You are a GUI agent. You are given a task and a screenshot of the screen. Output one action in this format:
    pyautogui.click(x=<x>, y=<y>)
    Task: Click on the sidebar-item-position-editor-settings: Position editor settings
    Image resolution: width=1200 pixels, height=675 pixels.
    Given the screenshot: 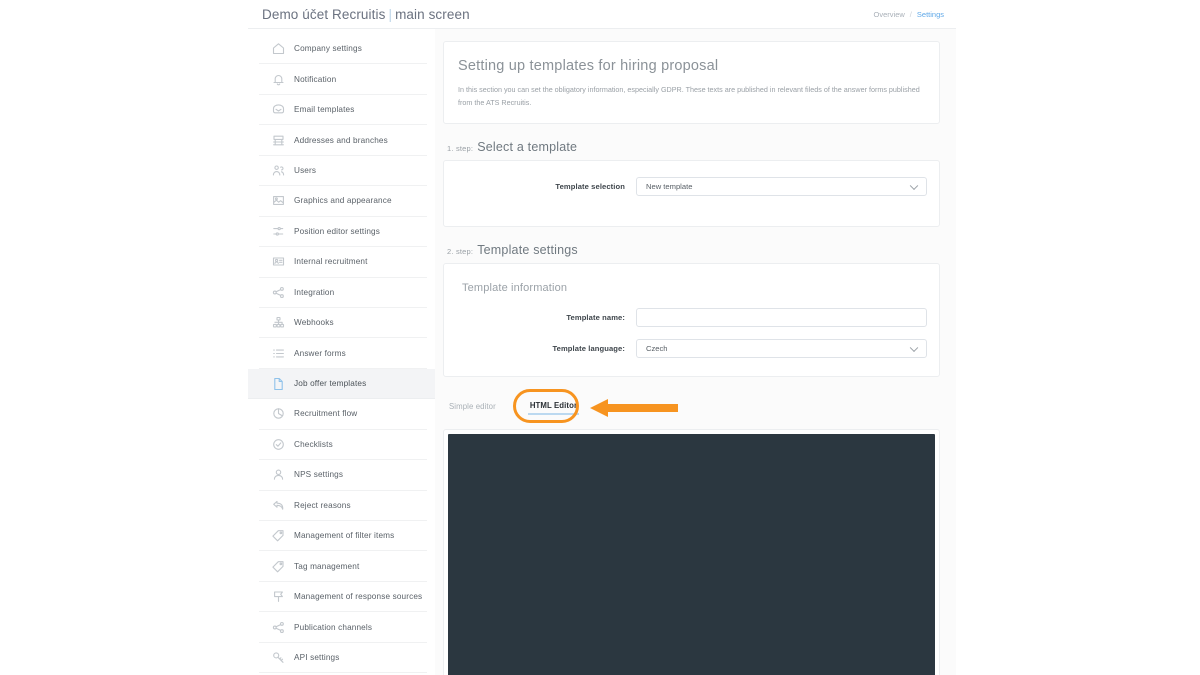 What is the action you would take?
    pyautogui.click(x=343, y=232)
    